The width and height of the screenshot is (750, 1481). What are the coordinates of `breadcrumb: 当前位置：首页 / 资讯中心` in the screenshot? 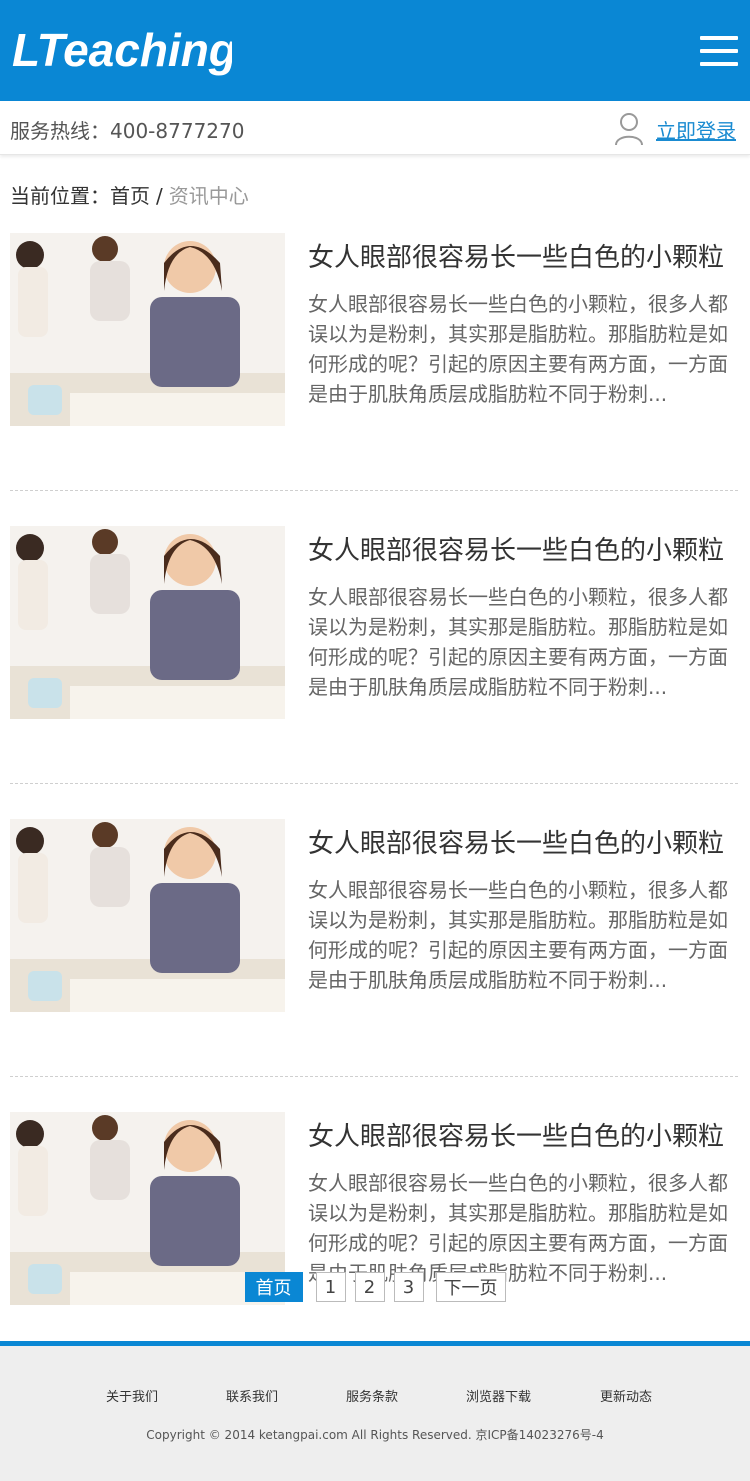 It's located at (129, 194).